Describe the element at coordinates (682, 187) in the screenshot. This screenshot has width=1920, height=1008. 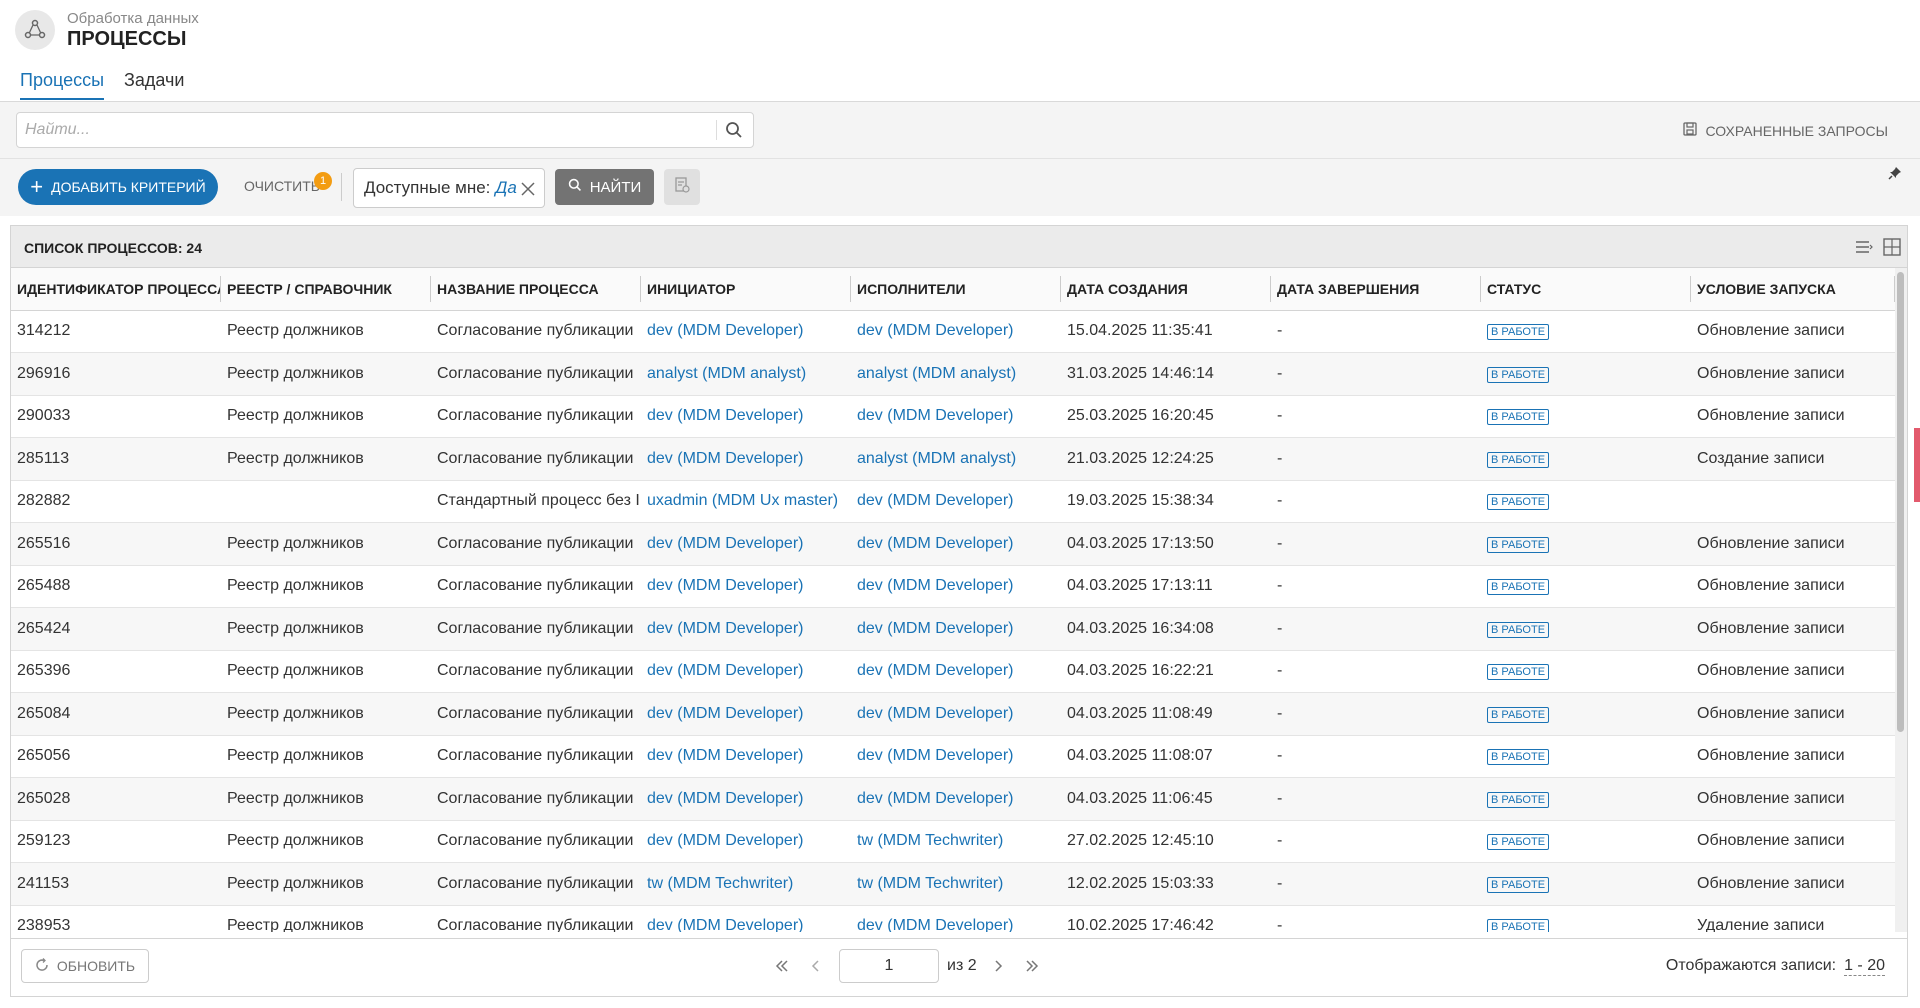
I see `export-button` at that location.